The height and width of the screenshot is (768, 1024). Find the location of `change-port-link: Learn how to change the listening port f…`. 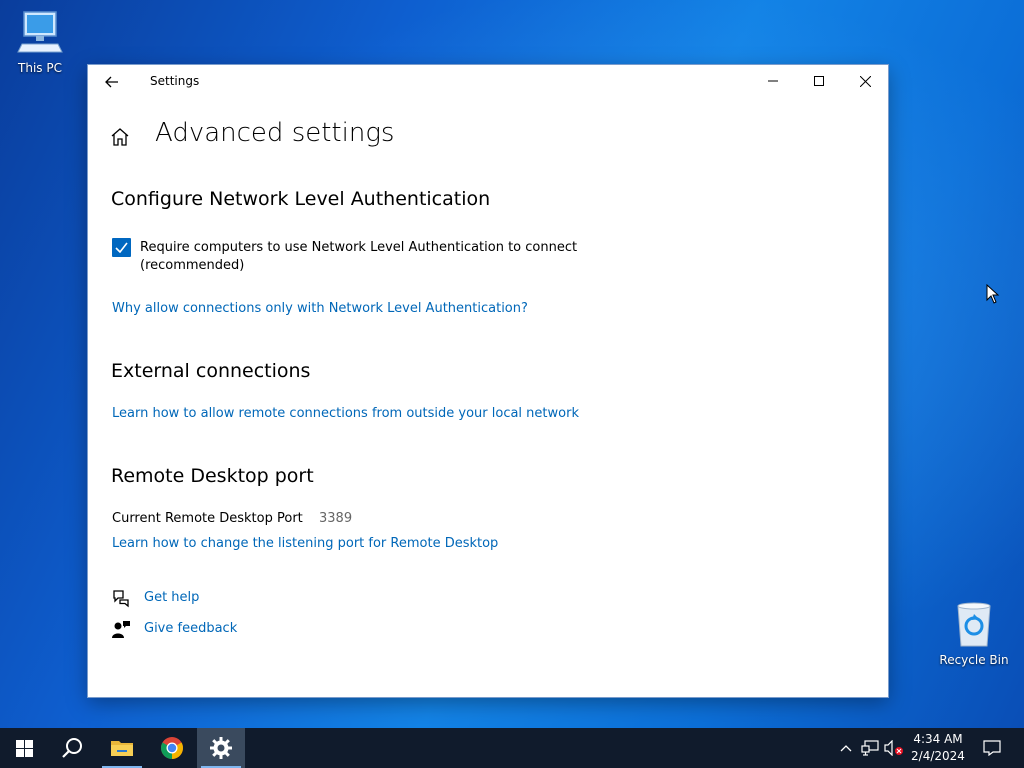

change-port-link: Learn how to change the listening port f… is located at coordinates (305, 543).